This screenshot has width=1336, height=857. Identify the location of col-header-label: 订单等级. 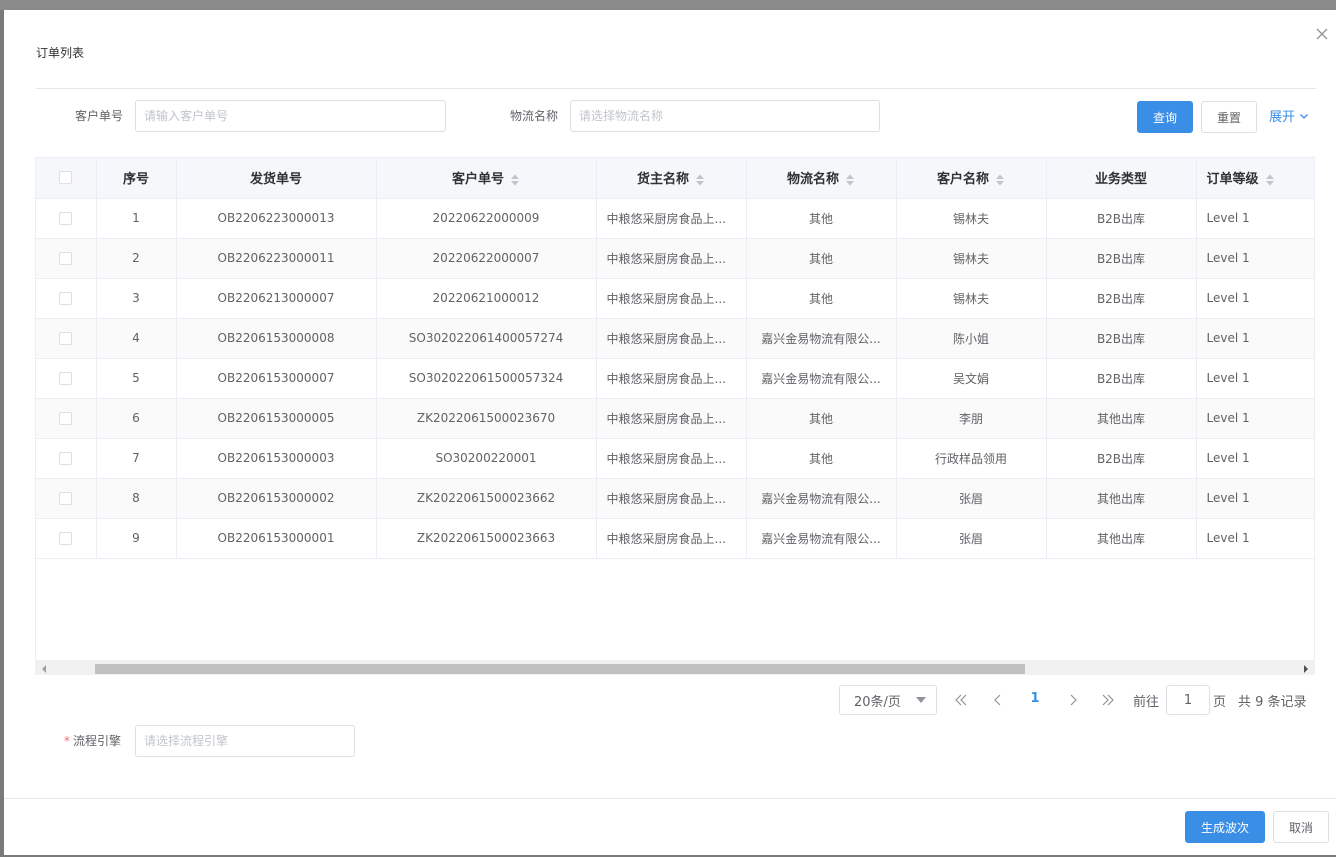
(1232, 180).